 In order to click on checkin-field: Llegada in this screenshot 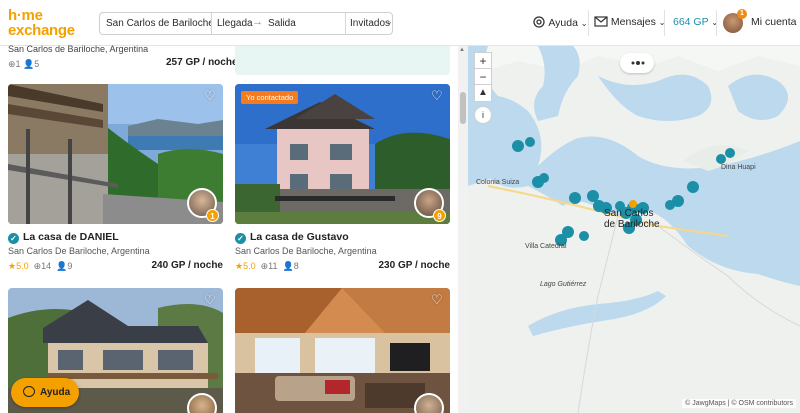, I will do `click(235, 23)`.